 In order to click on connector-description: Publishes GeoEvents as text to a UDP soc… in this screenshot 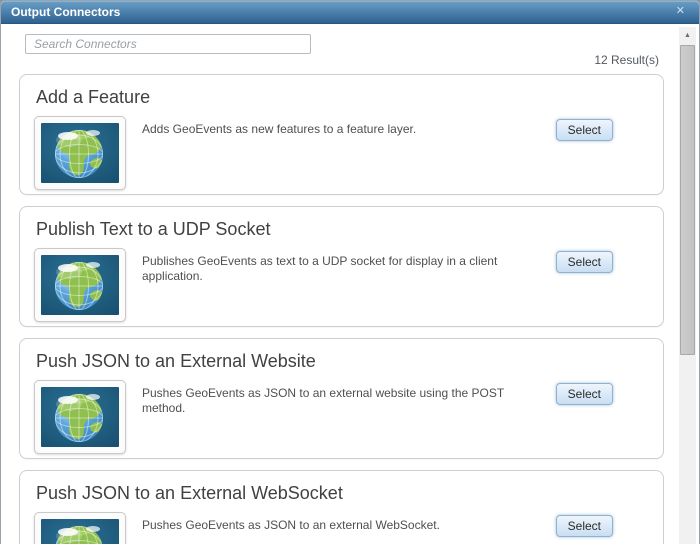, I will do `click(320, 268)`.